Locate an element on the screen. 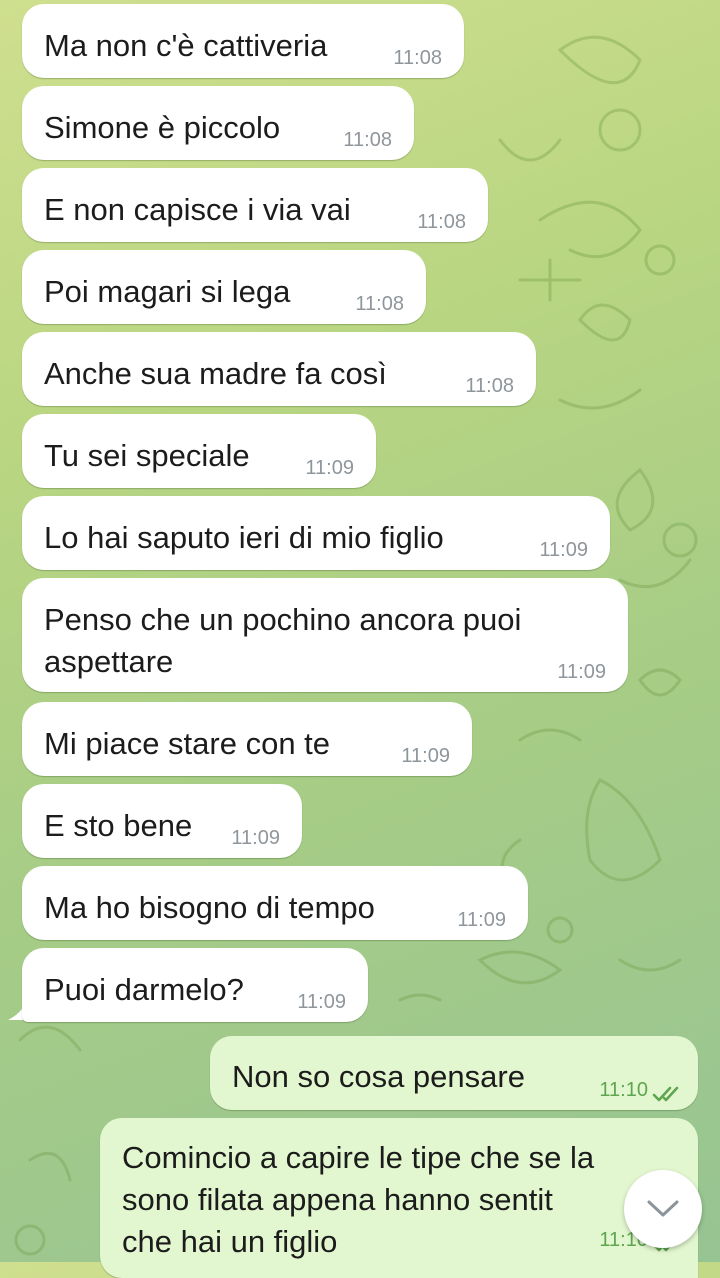  message-text: Non so cosa pensare is located at coordinates (378, 1076).